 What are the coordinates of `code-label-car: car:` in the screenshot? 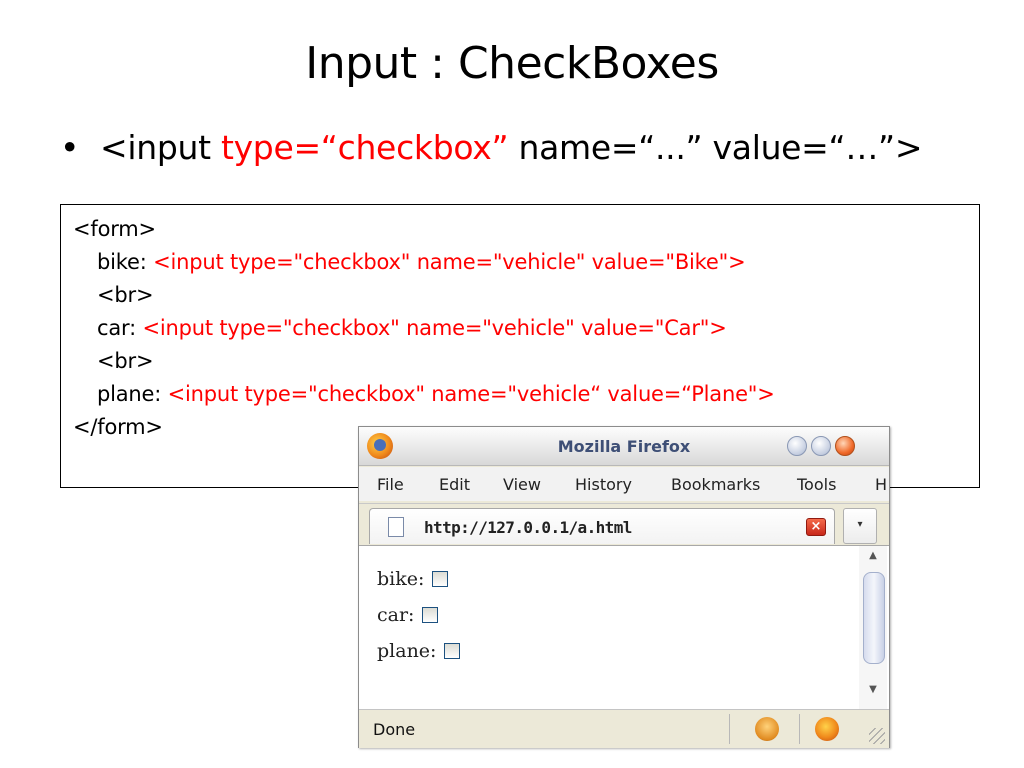 It's located at (120, 328).